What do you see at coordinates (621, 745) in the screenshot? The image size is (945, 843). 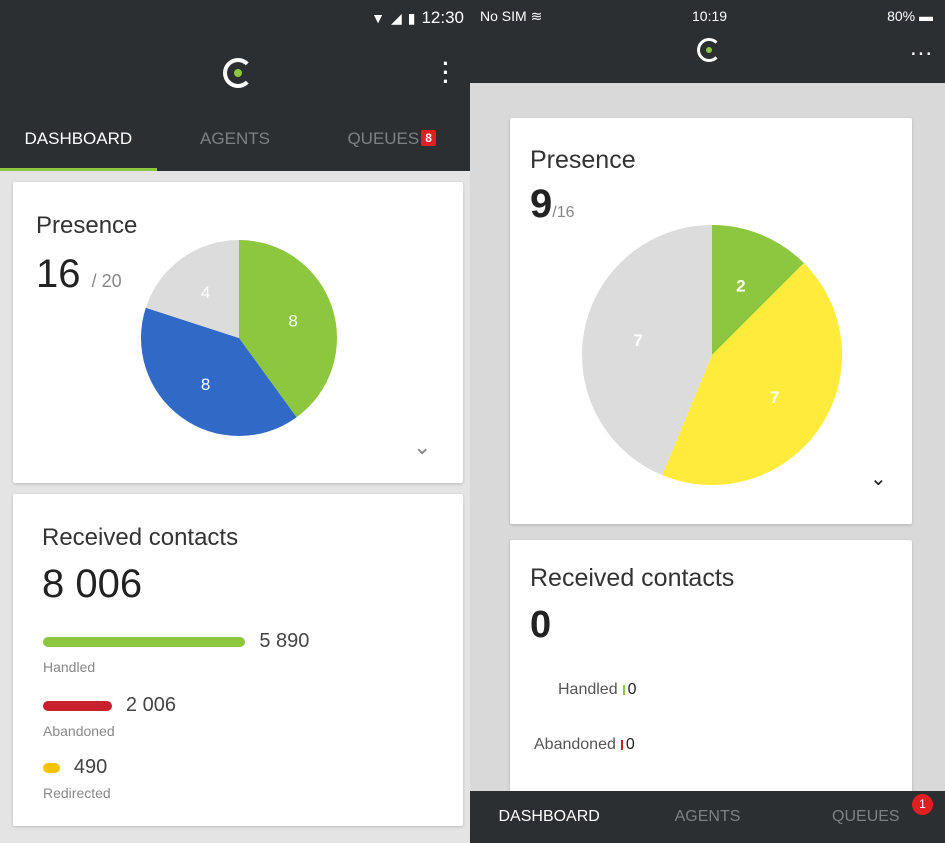 I see `abandoned-bar` at bounding box center [621, 745].